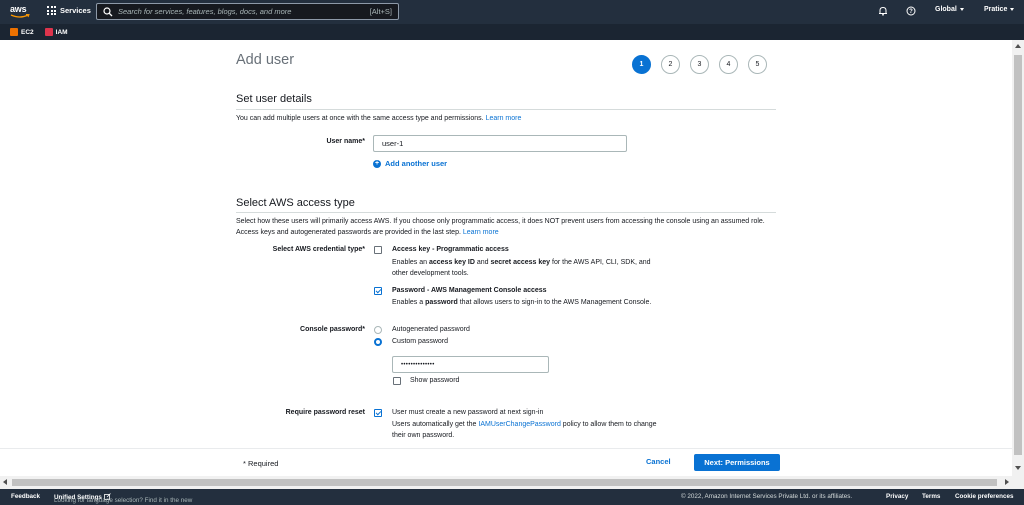 The width and height of the screenshot is (1024, 505). What do you see at coordinates (416, 163) in the screenshot?
I see `add-another-user-label: Add another user` at bounding box center [416, 163].